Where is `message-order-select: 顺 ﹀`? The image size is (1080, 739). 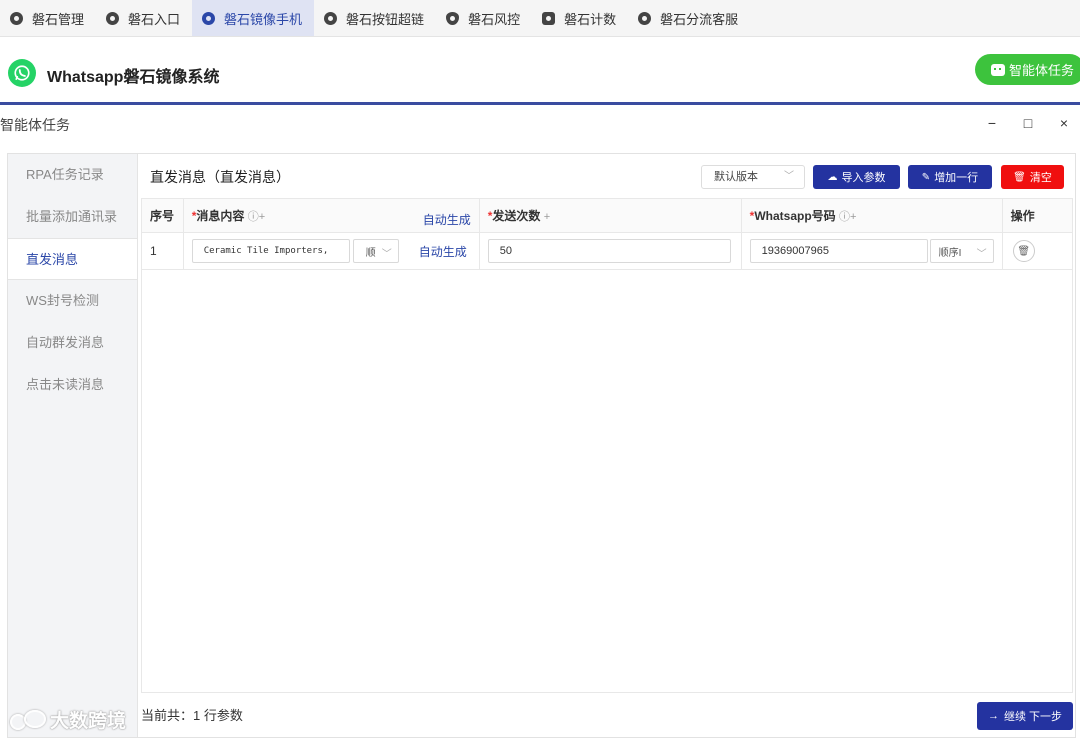 message-order-select: 顺 ﹀ is located at coordinates (375, 251).